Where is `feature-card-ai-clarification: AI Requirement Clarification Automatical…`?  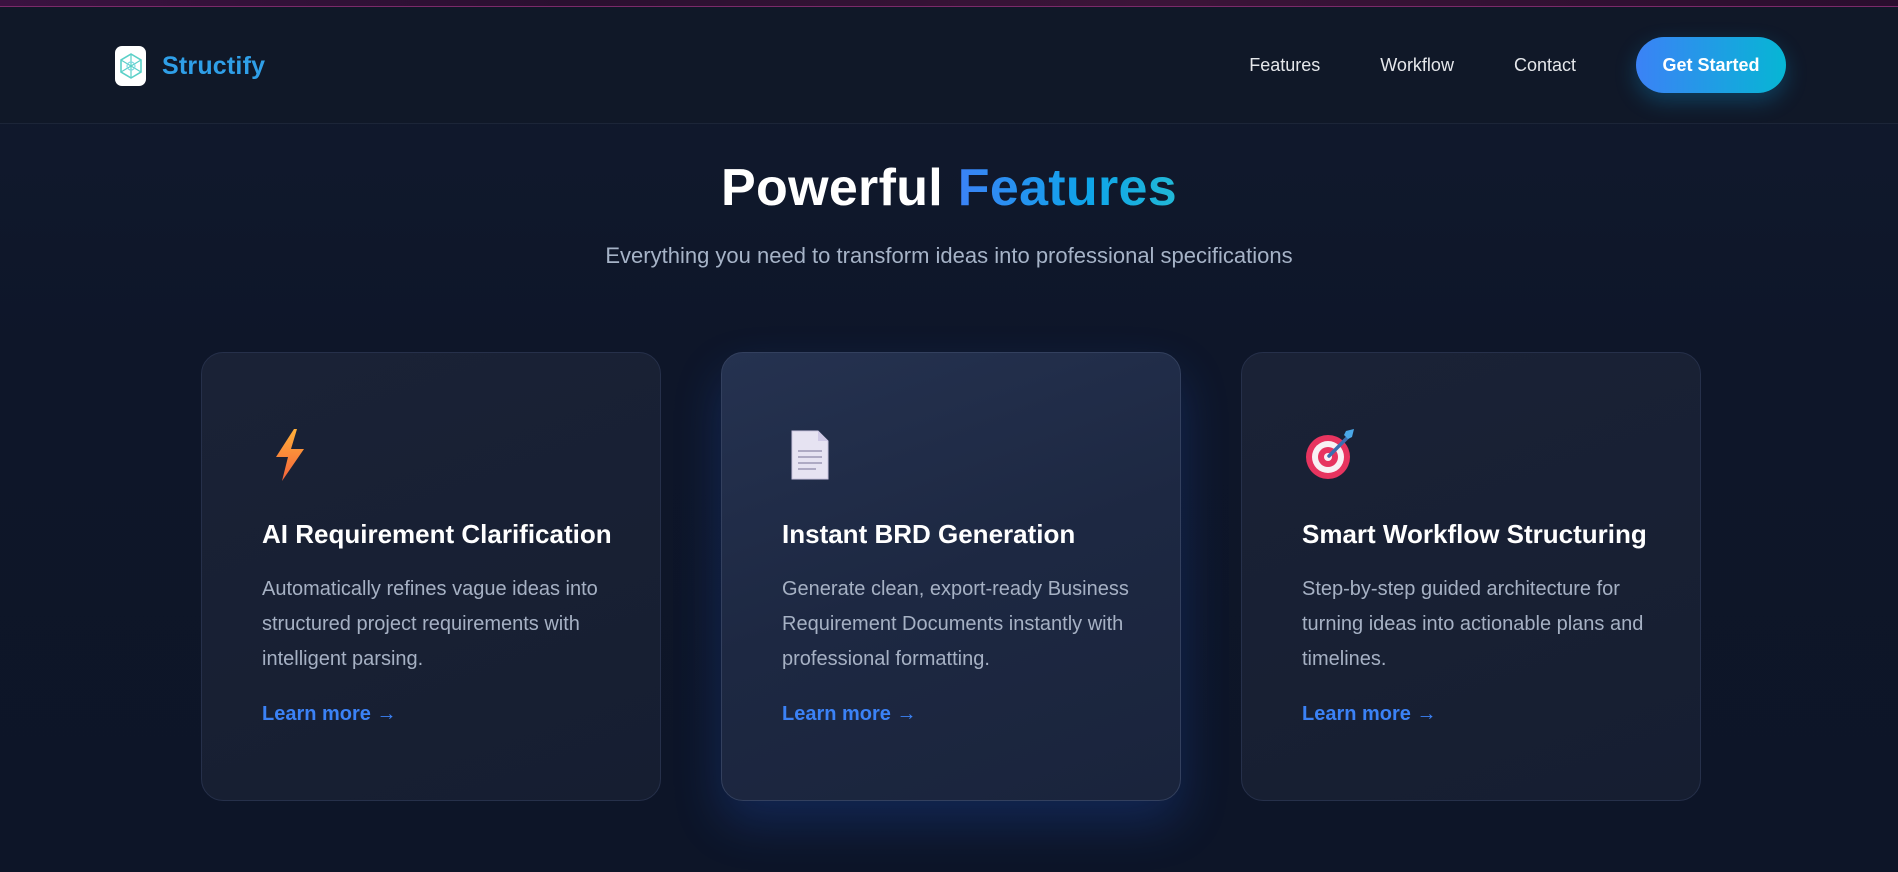
feature-card-ai-clarification: AI Requirement Clarification Automatical… is located at coordinates (431, 576).